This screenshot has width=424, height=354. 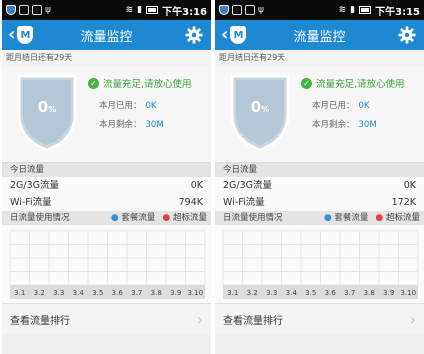 What do you see at coordinates (319, 10) in the screenshot?
I see `status-bar: ψ ≋ ▮ 下午3:15` at bounding box center [319, 10].